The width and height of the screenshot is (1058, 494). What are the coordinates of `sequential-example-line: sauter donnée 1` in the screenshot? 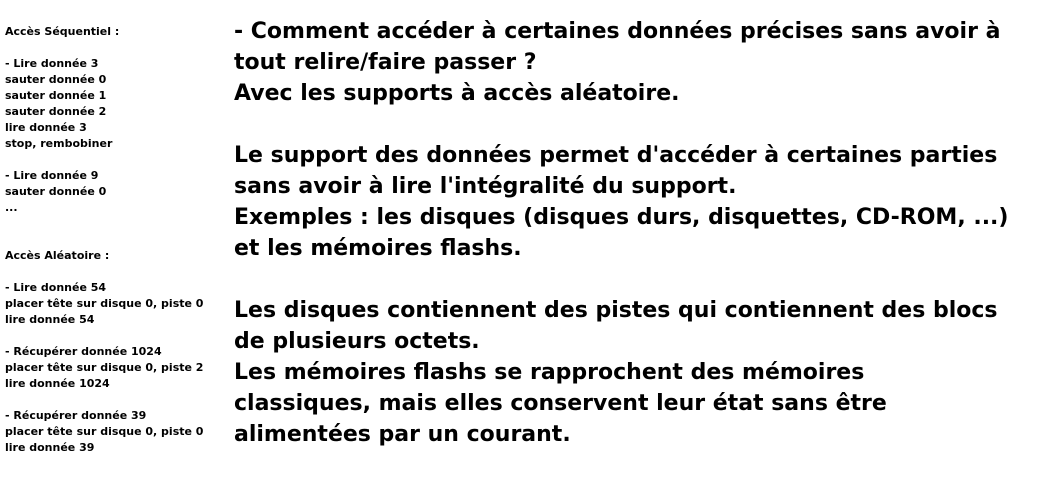 It's located at (56, 95).